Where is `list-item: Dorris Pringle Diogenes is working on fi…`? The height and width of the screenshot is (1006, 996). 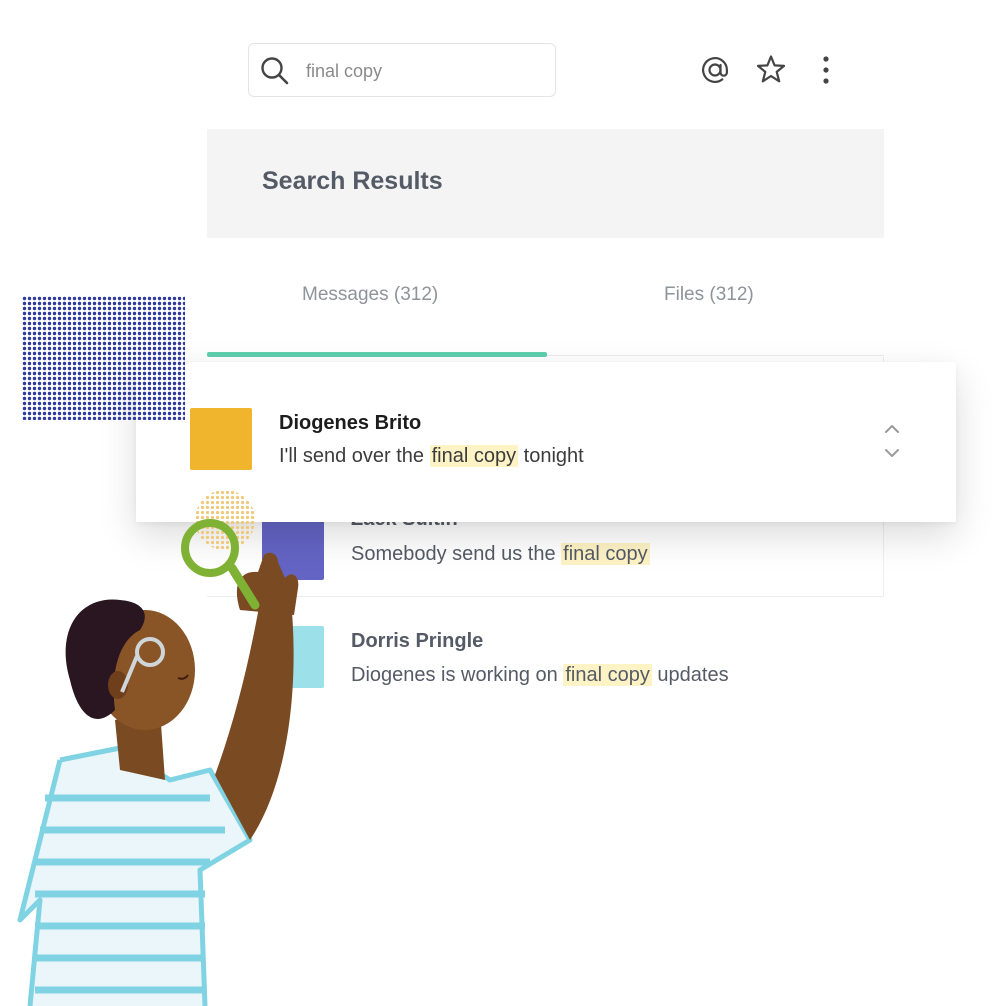 list-item: Dorris Pringle Diogenes is working on fi… is located at coordinates (573, 661).